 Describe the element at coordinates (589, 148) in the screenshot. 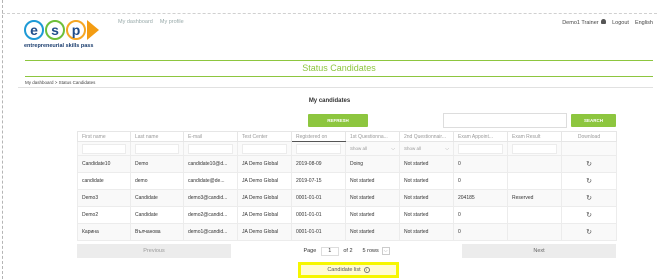

I see `filter-download` at that location.